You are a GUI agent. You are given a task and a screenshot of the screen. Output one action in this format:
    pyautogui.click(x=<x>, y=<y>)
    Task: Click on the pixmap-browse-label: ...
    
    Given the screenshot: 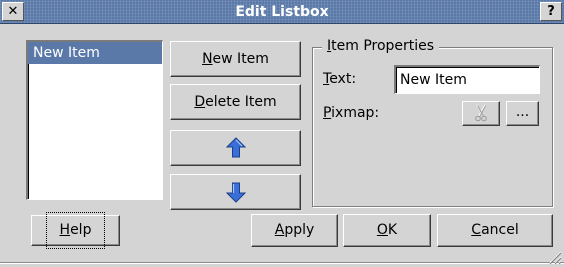 What is the action you would take?
    pyautogui.click(x=522, y=112)
    